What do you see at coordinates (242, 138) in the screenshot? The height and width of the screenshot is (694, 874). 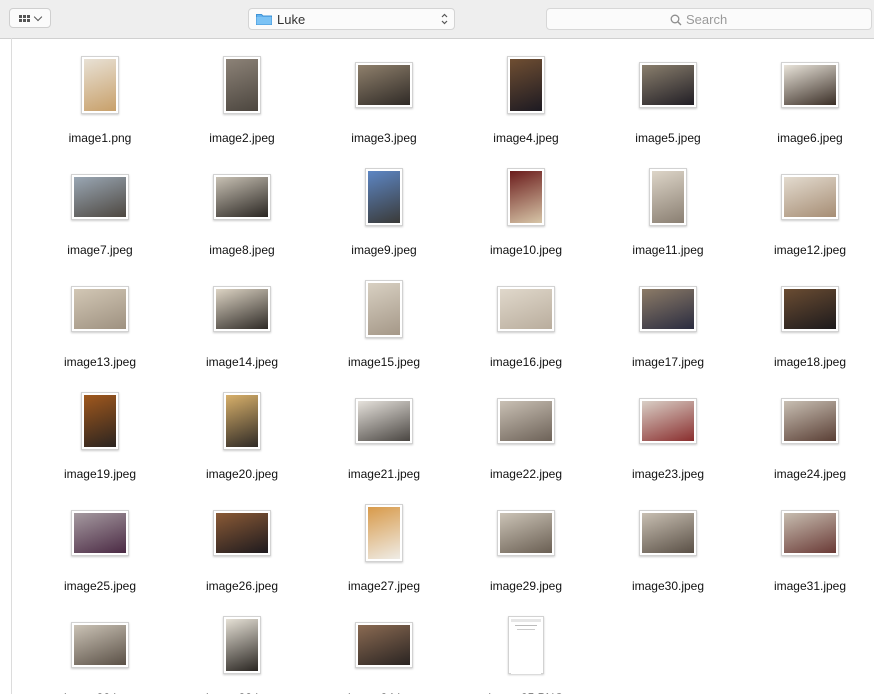 I see `file-name-label: image2.jpeg` at bounding box center [242, 138].